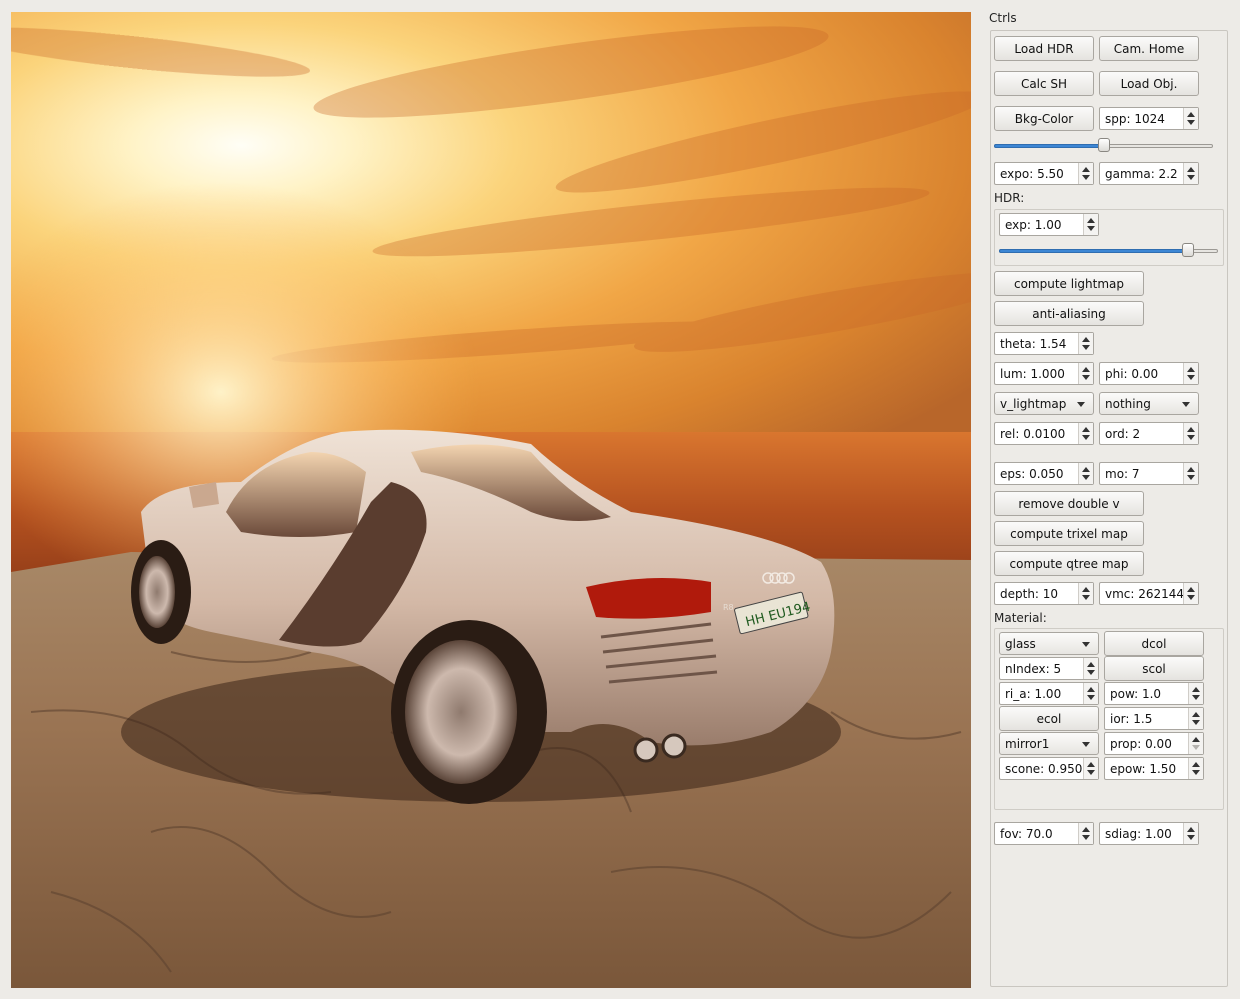 The image size is (1240, 999). I want to click on lightmap-mode-value: v_lightmap, so click(1033, 404).